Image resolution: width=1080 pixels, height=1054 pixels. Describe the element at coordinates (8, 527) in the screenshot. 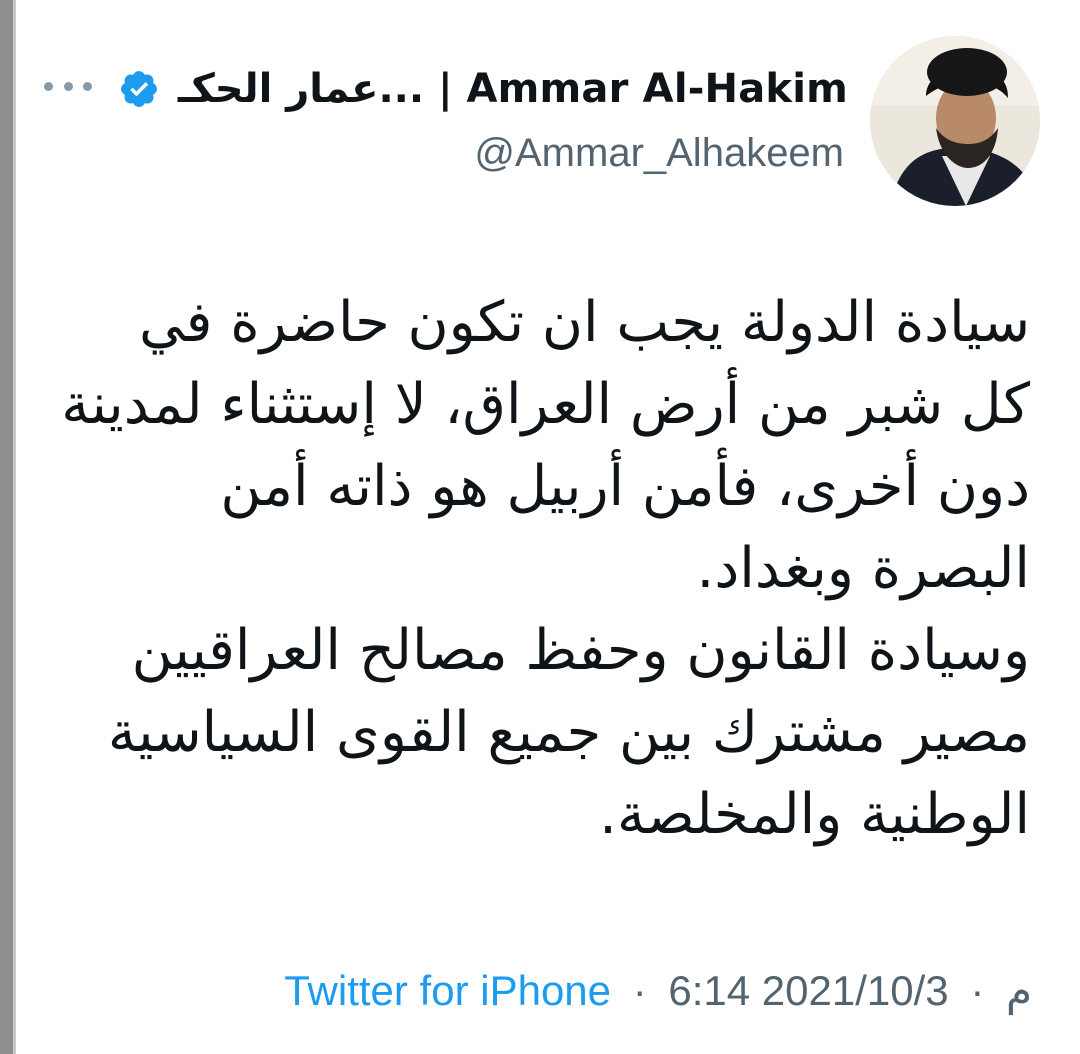

I see `left-edge-bar` at that location.